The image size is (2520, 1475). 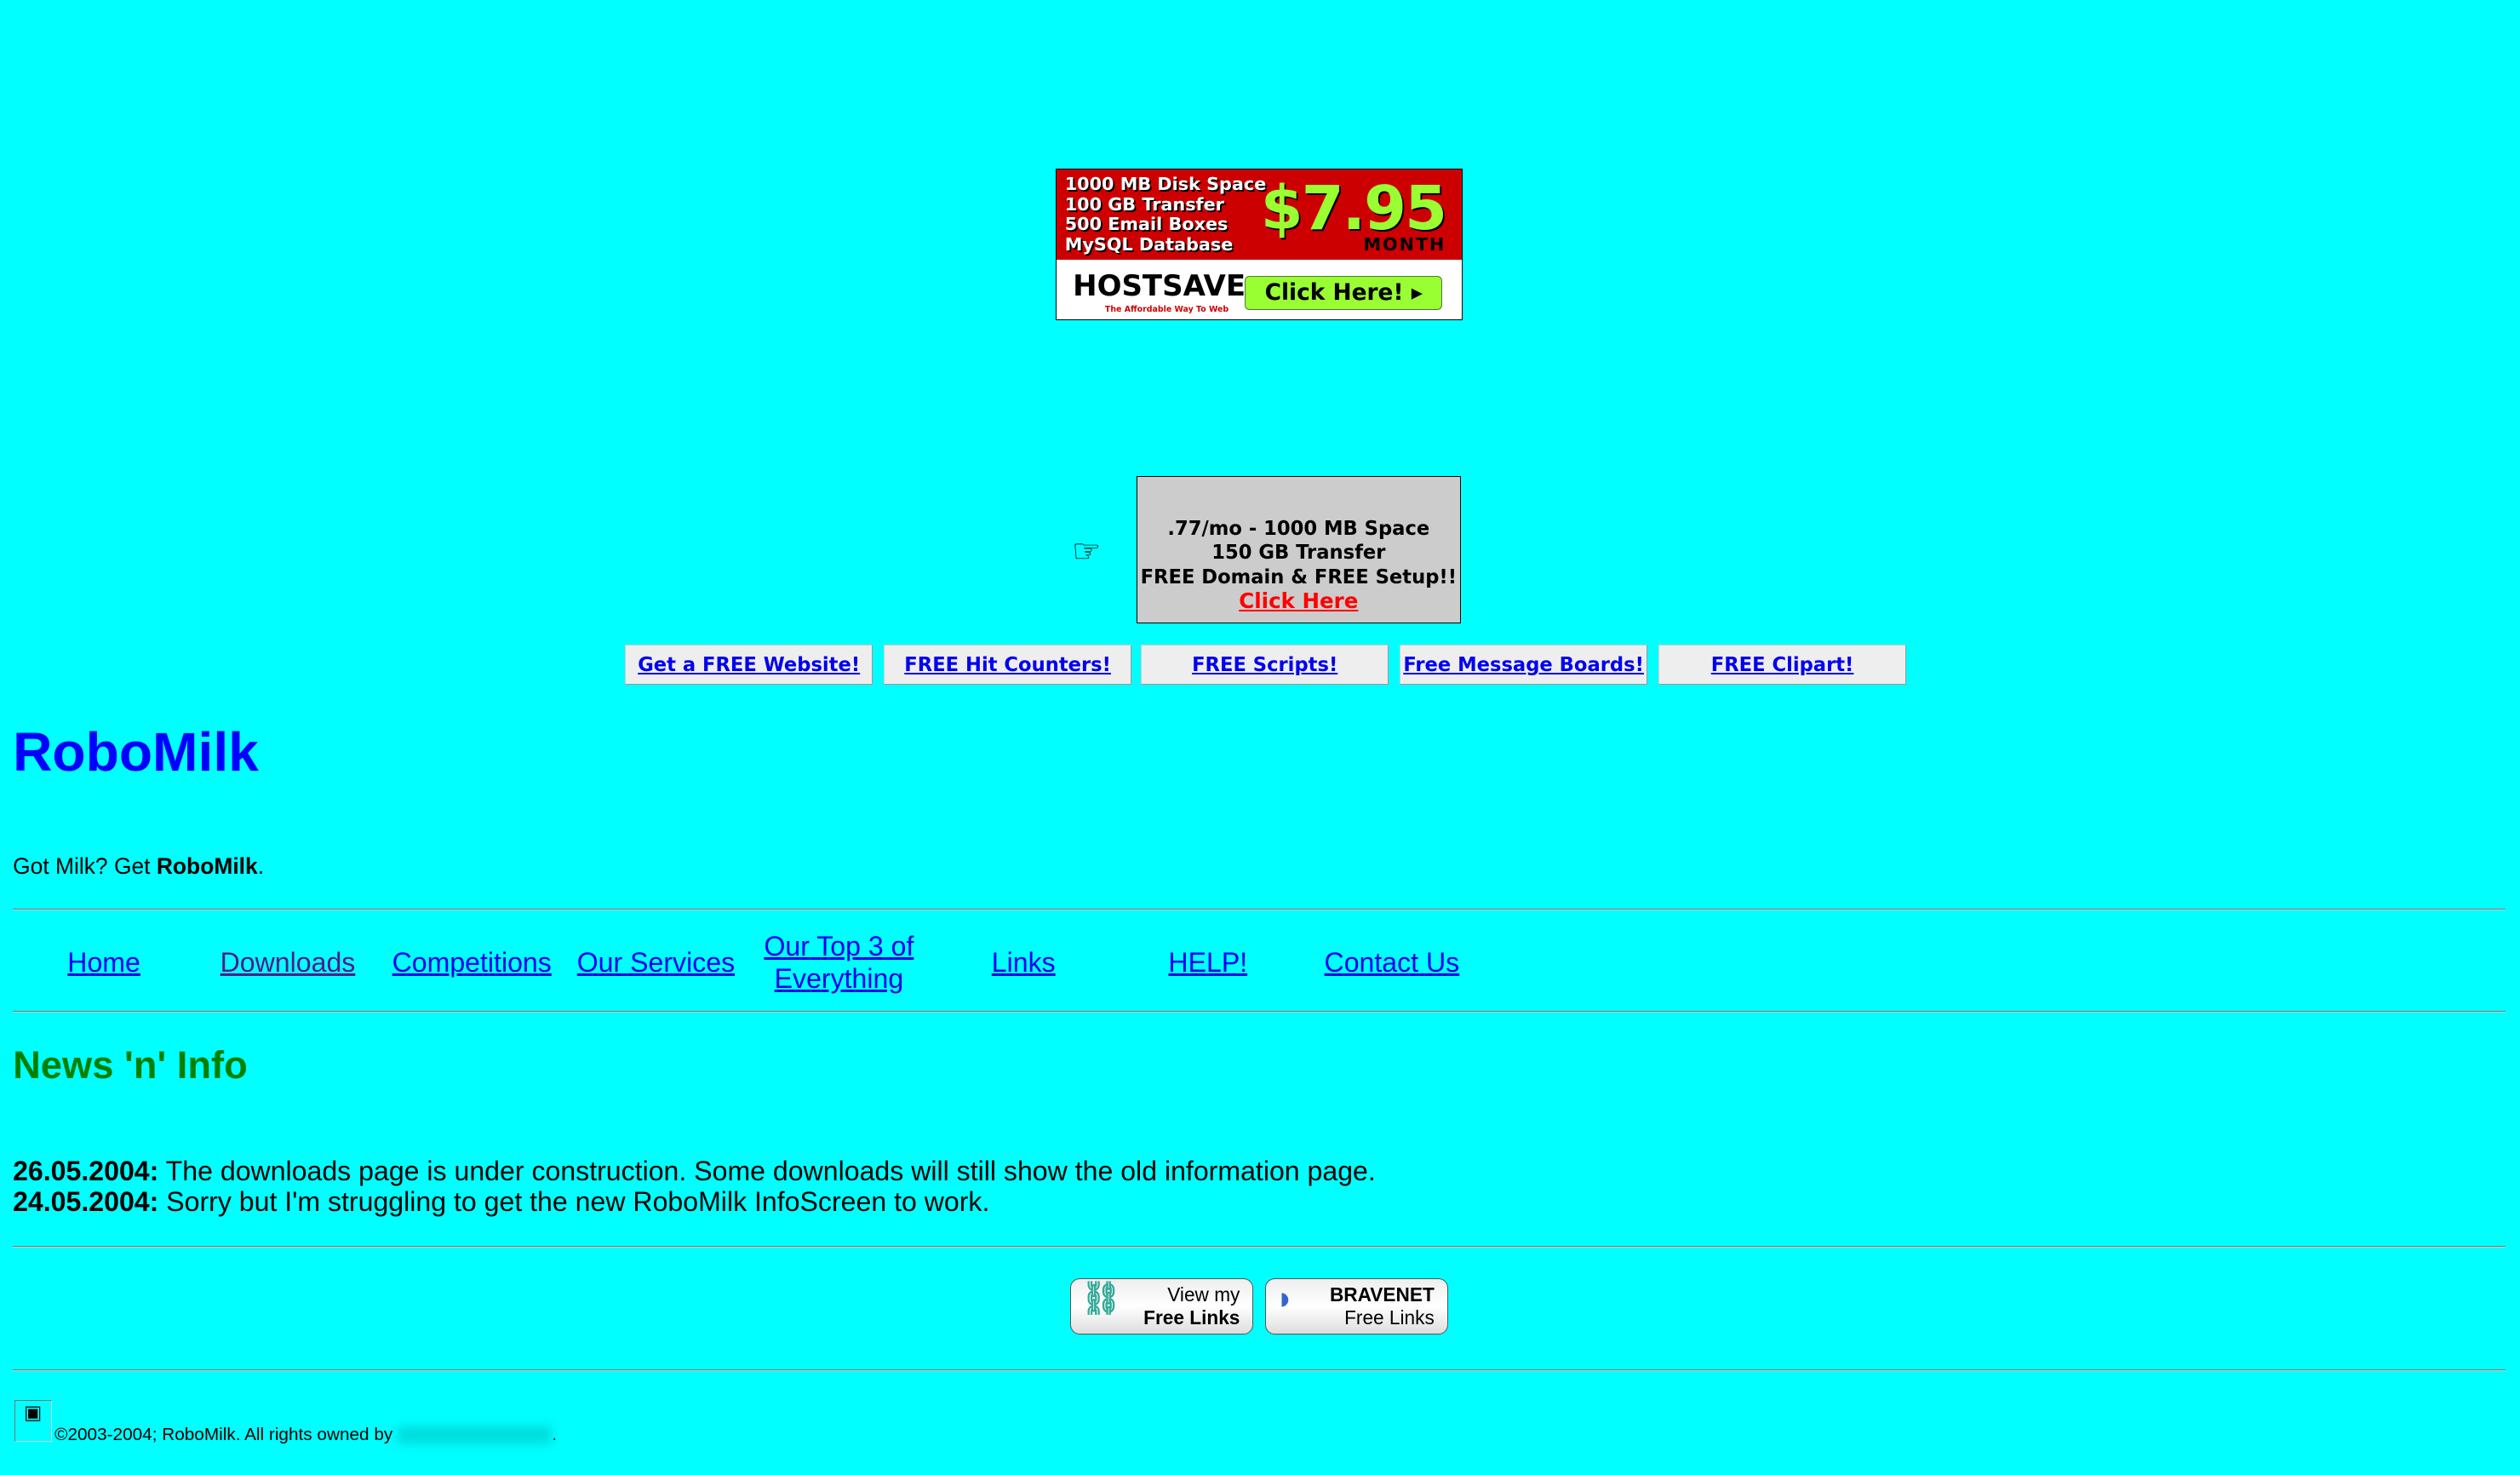 What do you see at coordinates (554, 1434) in the screenshot?
I see `copyright-end: .` at bounding box center [554, 1434].